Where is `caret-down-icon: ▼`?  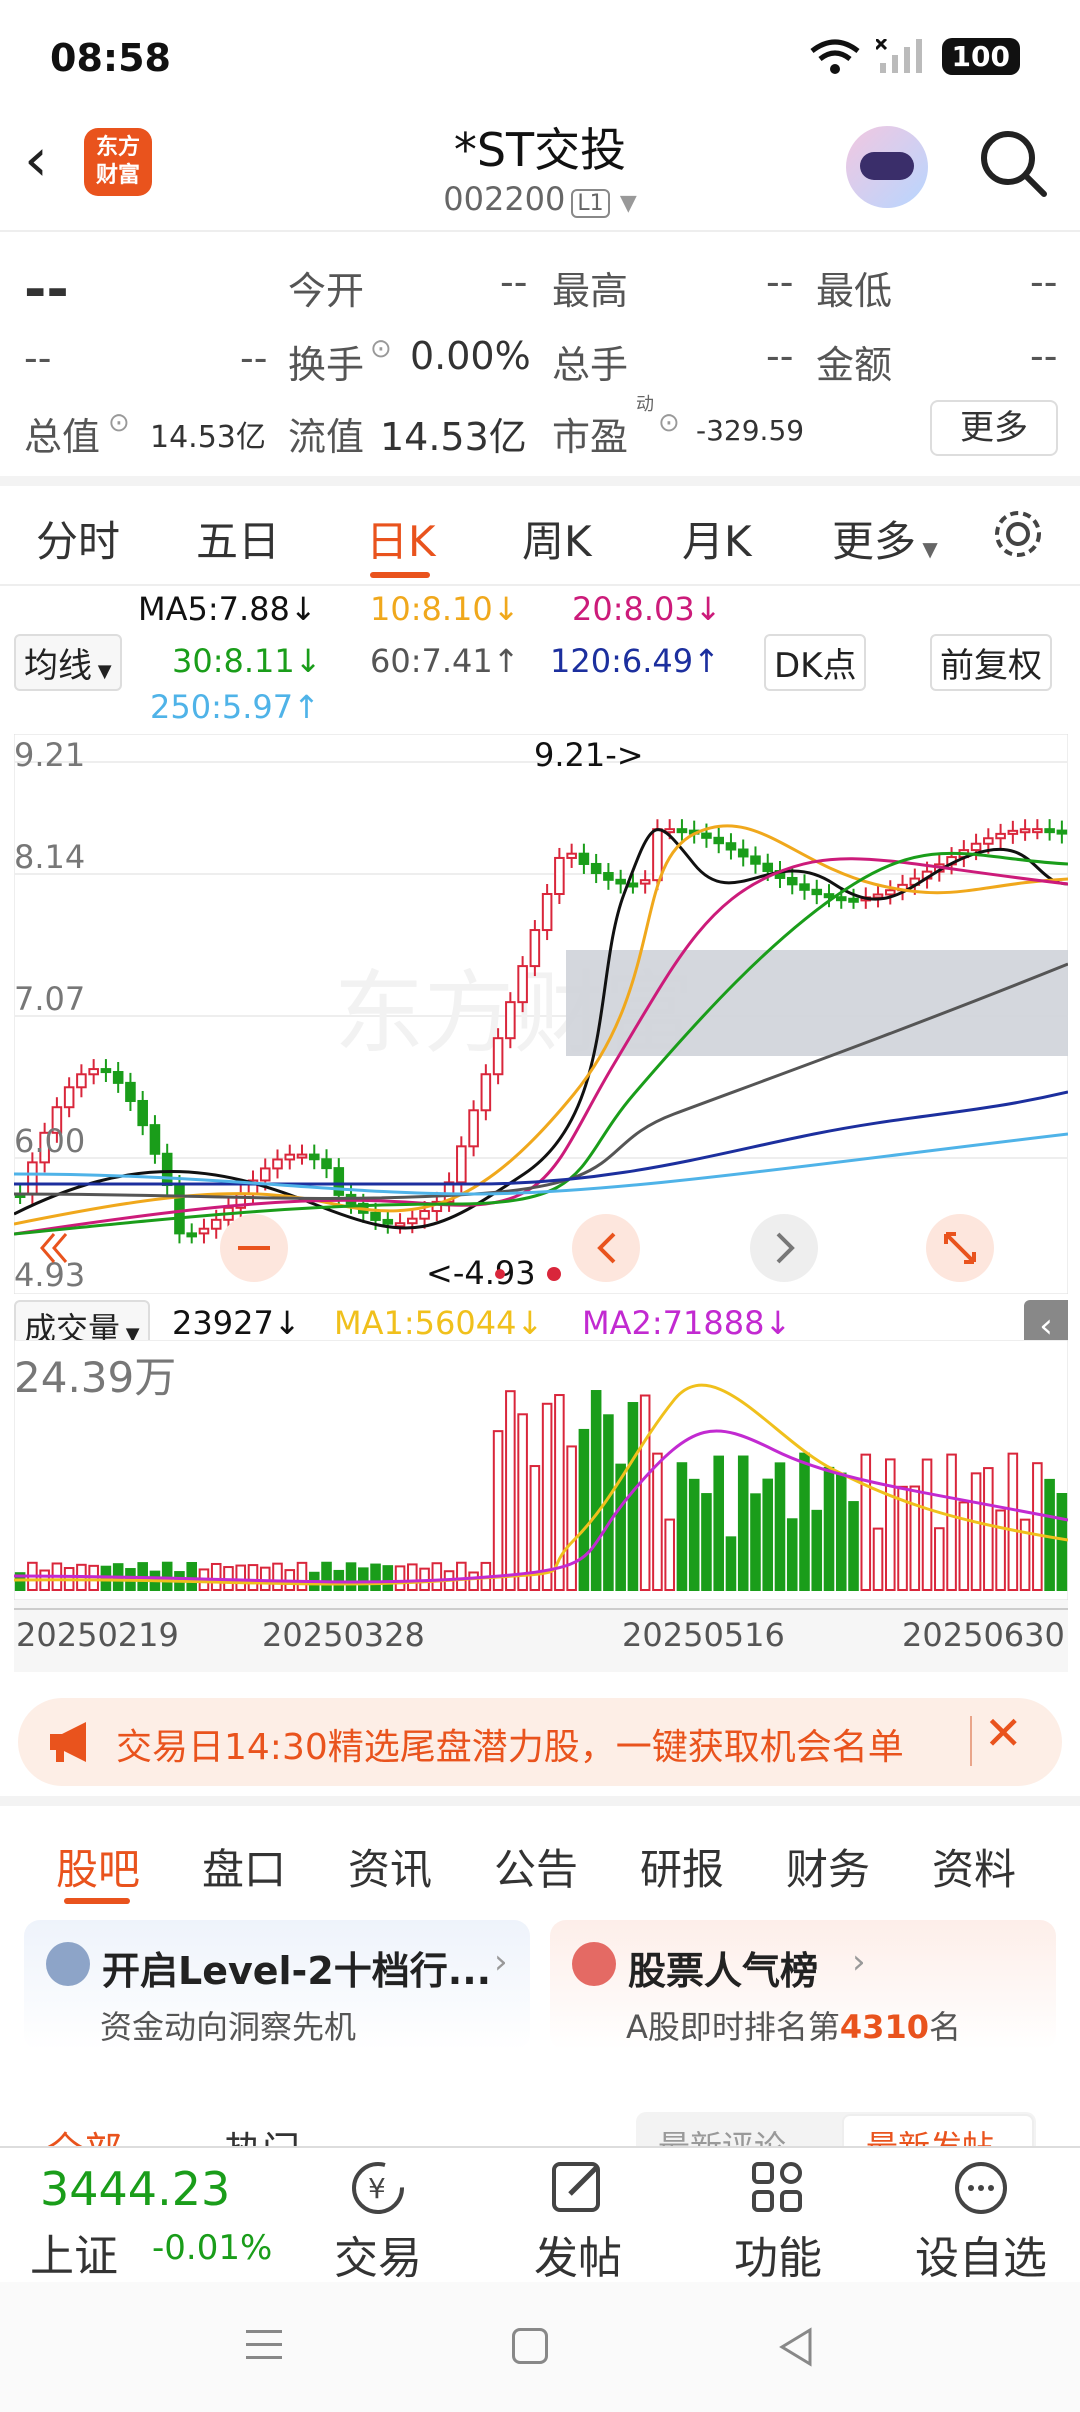 caret-down-icon: ▼ is located at coordinates (628, 203).